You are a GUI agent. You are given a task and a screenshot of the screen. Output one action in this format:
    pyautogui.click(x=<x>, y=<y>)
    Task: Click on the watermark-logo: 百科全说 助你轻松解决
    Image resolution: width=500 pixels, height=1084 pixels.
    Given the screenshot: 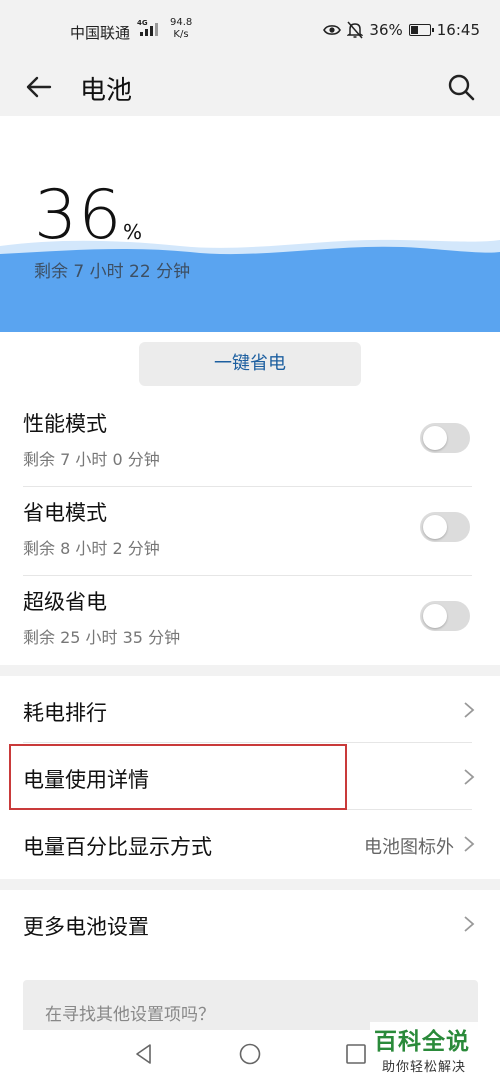 What is the action you would take?
    pyautogui.click(x=432, y=1050)
    